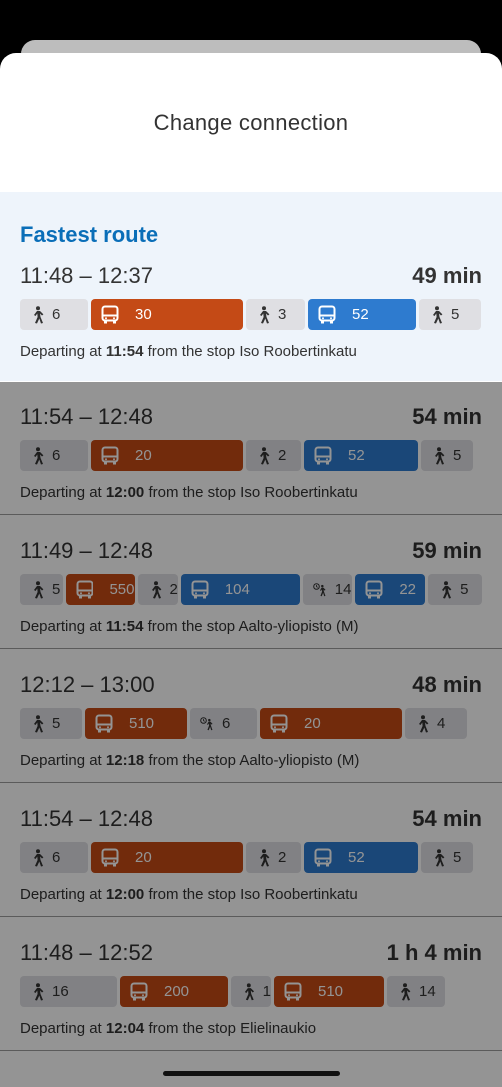 Image resolution: width=502 pixels, height=1087 pixels. Describe the element at coordinates (86, 275) in the screenshot. I see `time-range: 11:48 – 12:37` at that location.